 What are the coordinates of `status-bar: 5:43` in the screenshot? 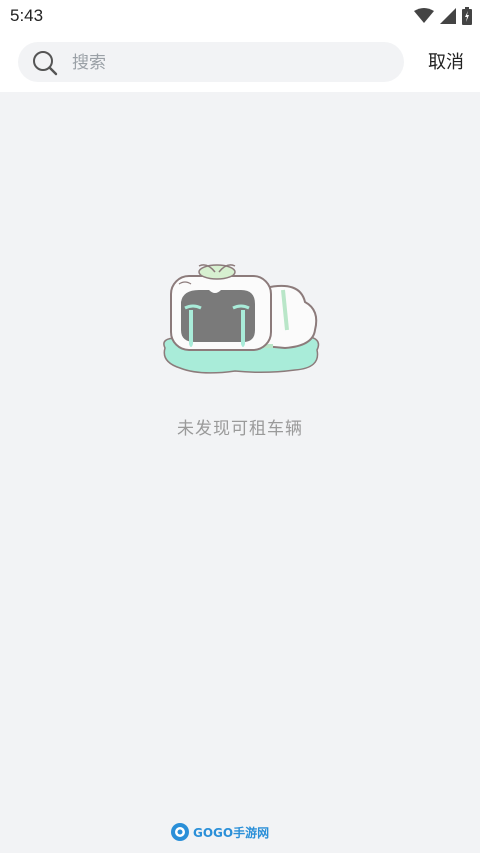 It's located at (240, 17).